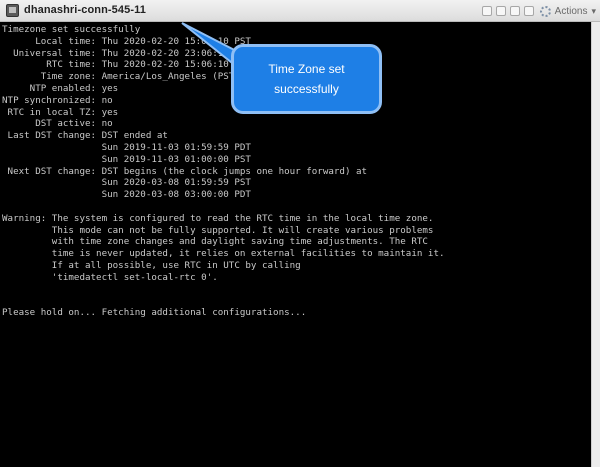  Describe the element at coordinates (306, 69) in the screenshot. I see `callout-text-line1: Time Zone set` at that location.